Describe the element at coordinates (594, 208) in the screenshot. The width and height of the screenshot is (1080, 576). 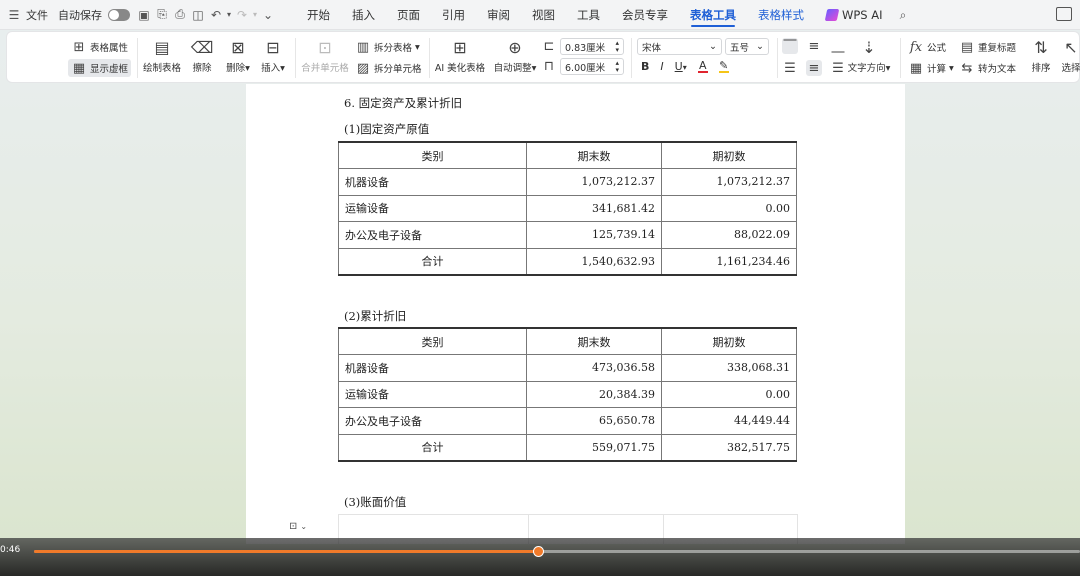
I see `table-cell: 341,681.42` at that location.